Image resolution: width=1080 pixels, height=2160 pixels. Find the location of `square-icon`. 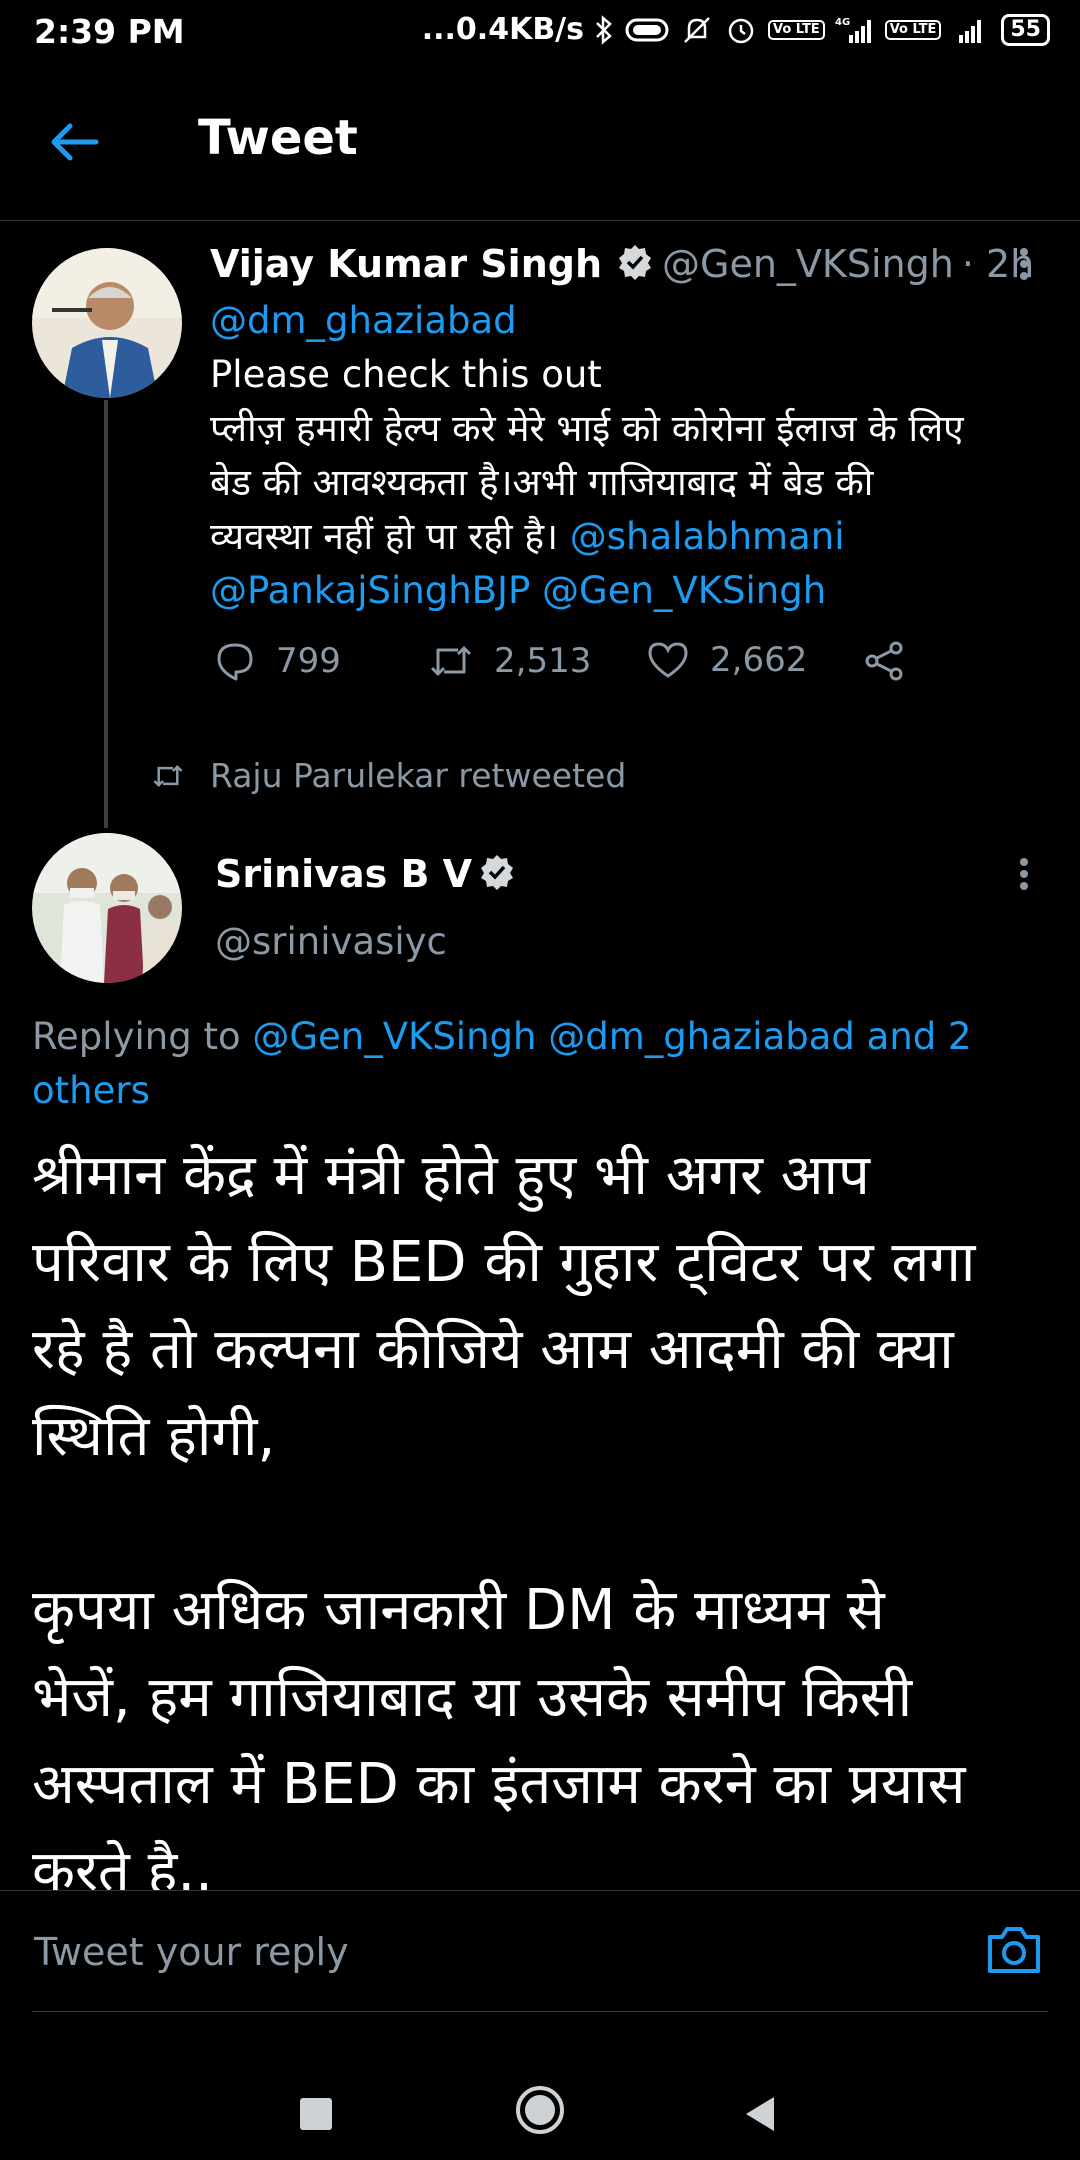

square-icon is located at coordinates (316, 2114).